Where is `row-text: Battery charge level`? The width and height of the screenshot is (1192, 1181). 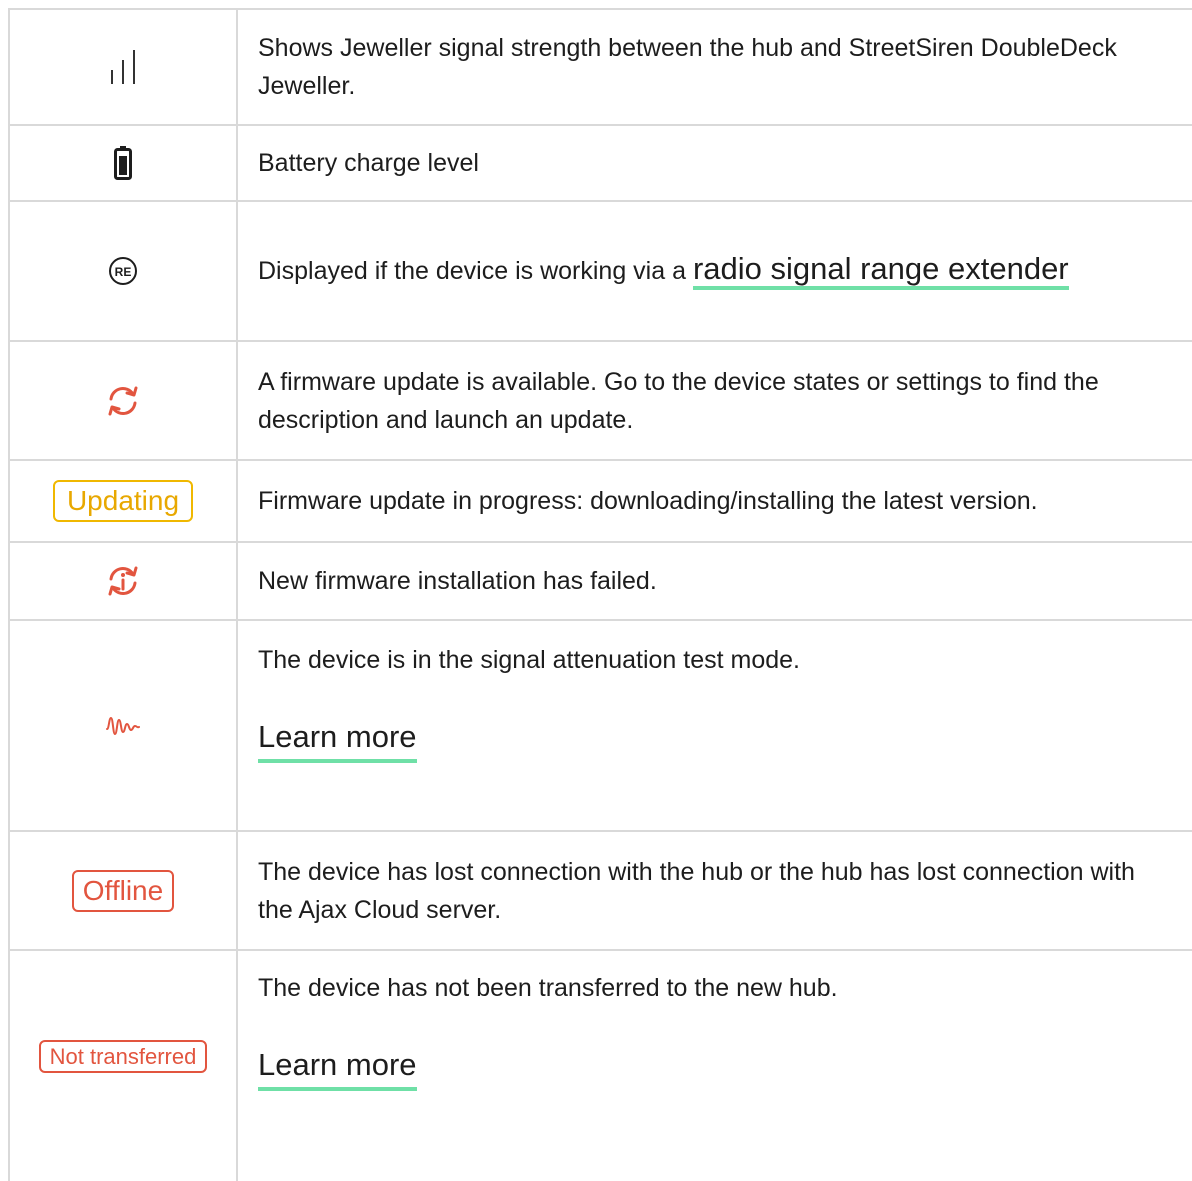
row-text: Battery charge level is located at coordinates (368, 163).